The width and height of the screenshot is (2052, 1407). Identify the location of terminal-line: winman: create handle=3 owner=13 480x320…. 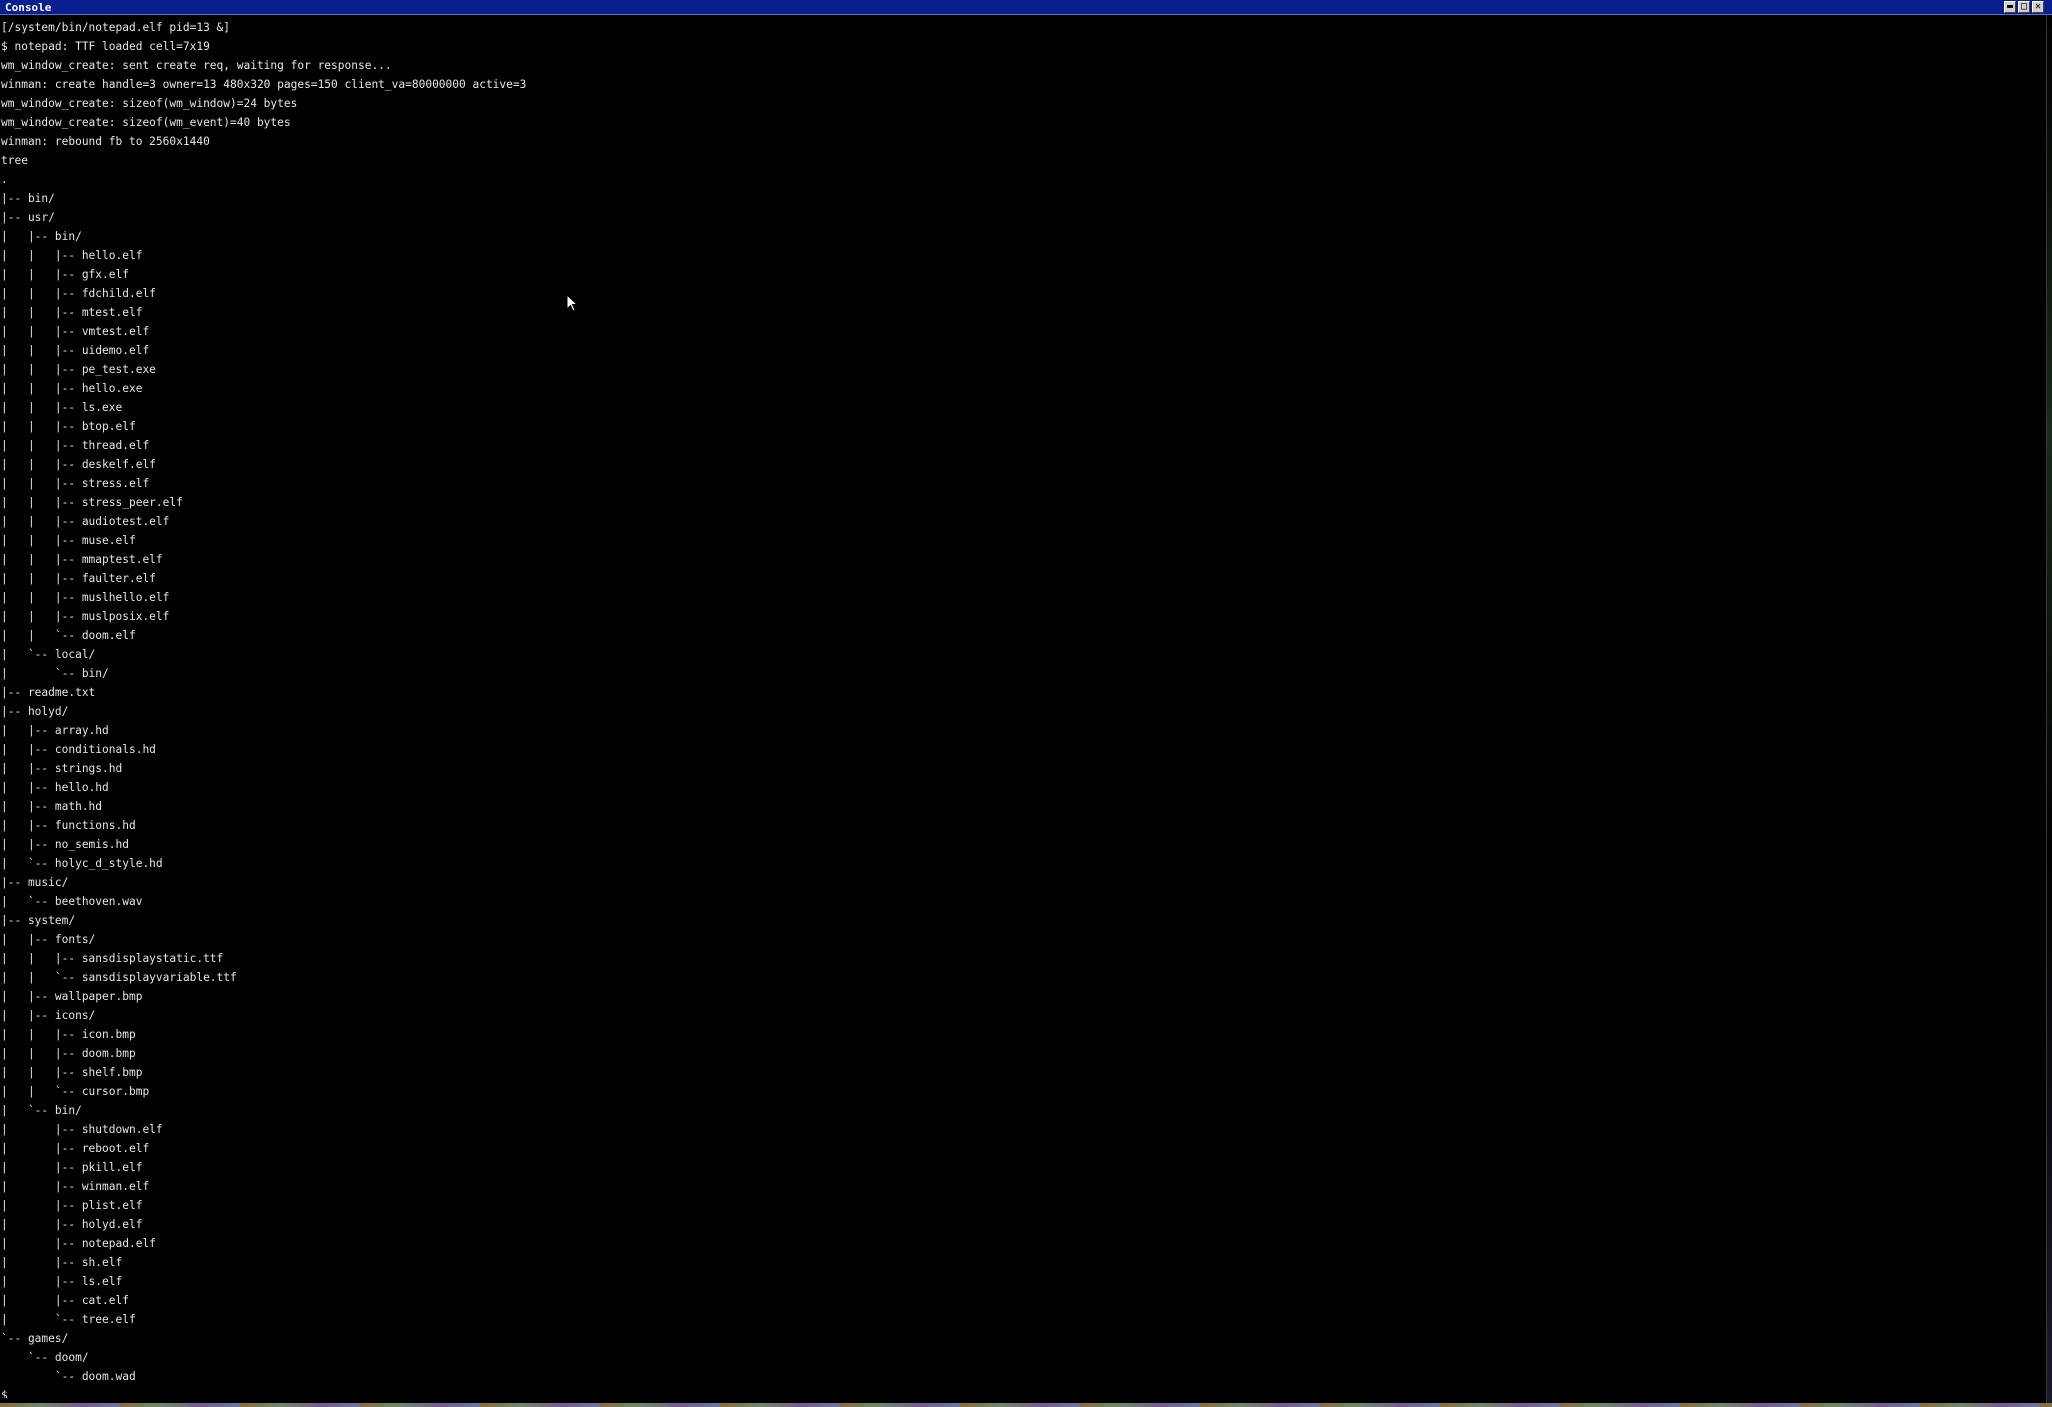
(264, 84).